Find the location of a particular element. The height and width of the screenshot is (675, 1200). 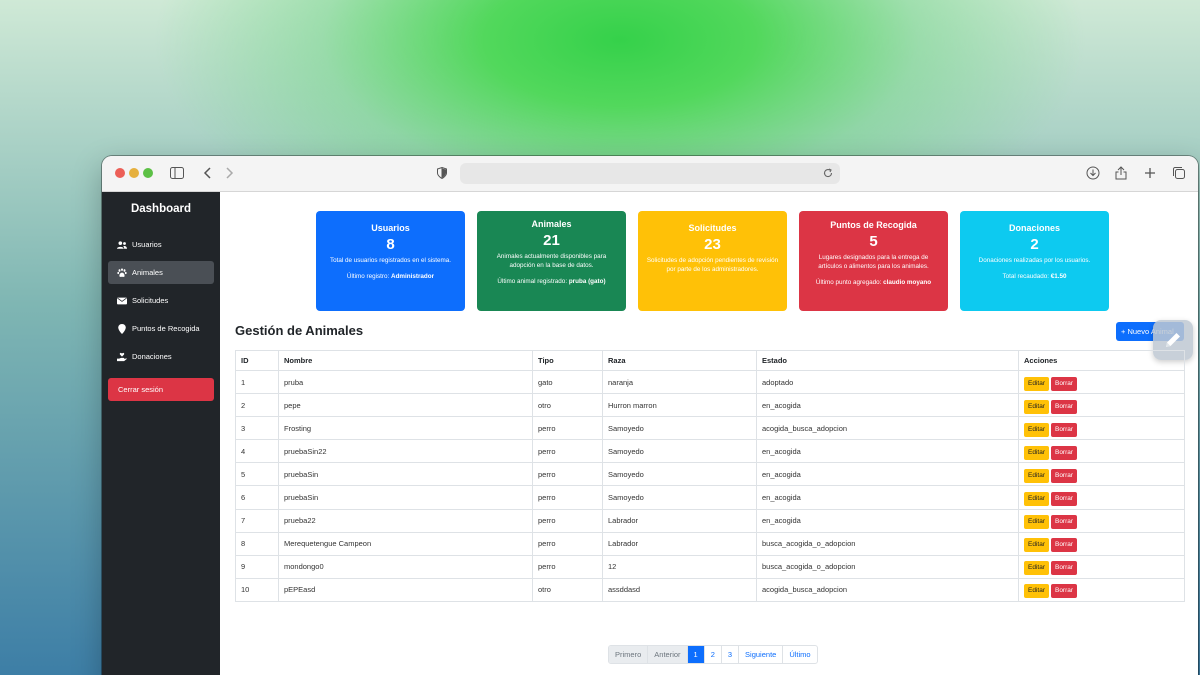

cell-nombre: pruebaSin22 is located at coordinates (405, 451).